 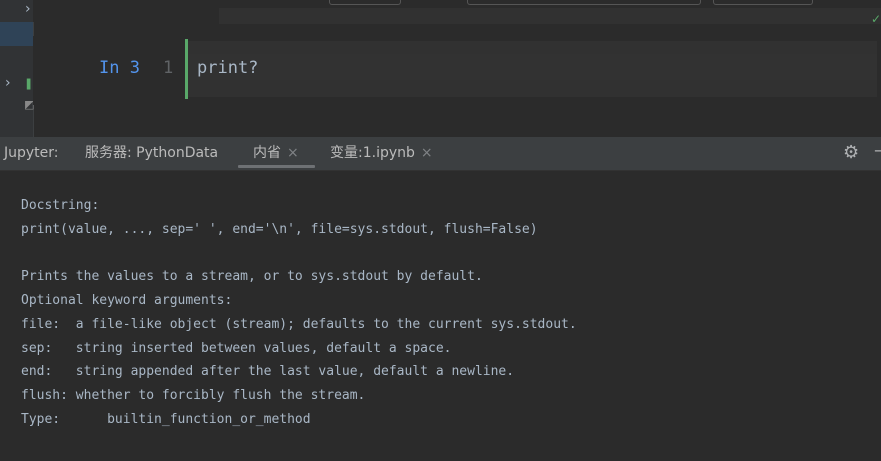 What do you see at coordinates (533, 67) in the screenshot?
I see `current-line-highlight` at bounding box center [533, 67].